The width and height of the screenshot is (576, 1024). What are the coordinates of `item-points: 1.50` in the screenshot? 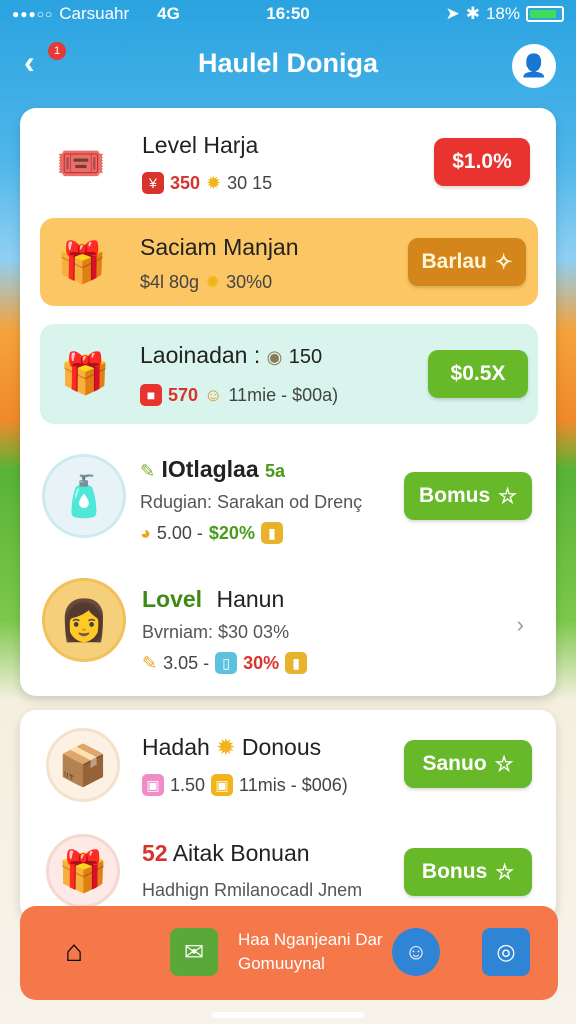 It's located at (188, 784).